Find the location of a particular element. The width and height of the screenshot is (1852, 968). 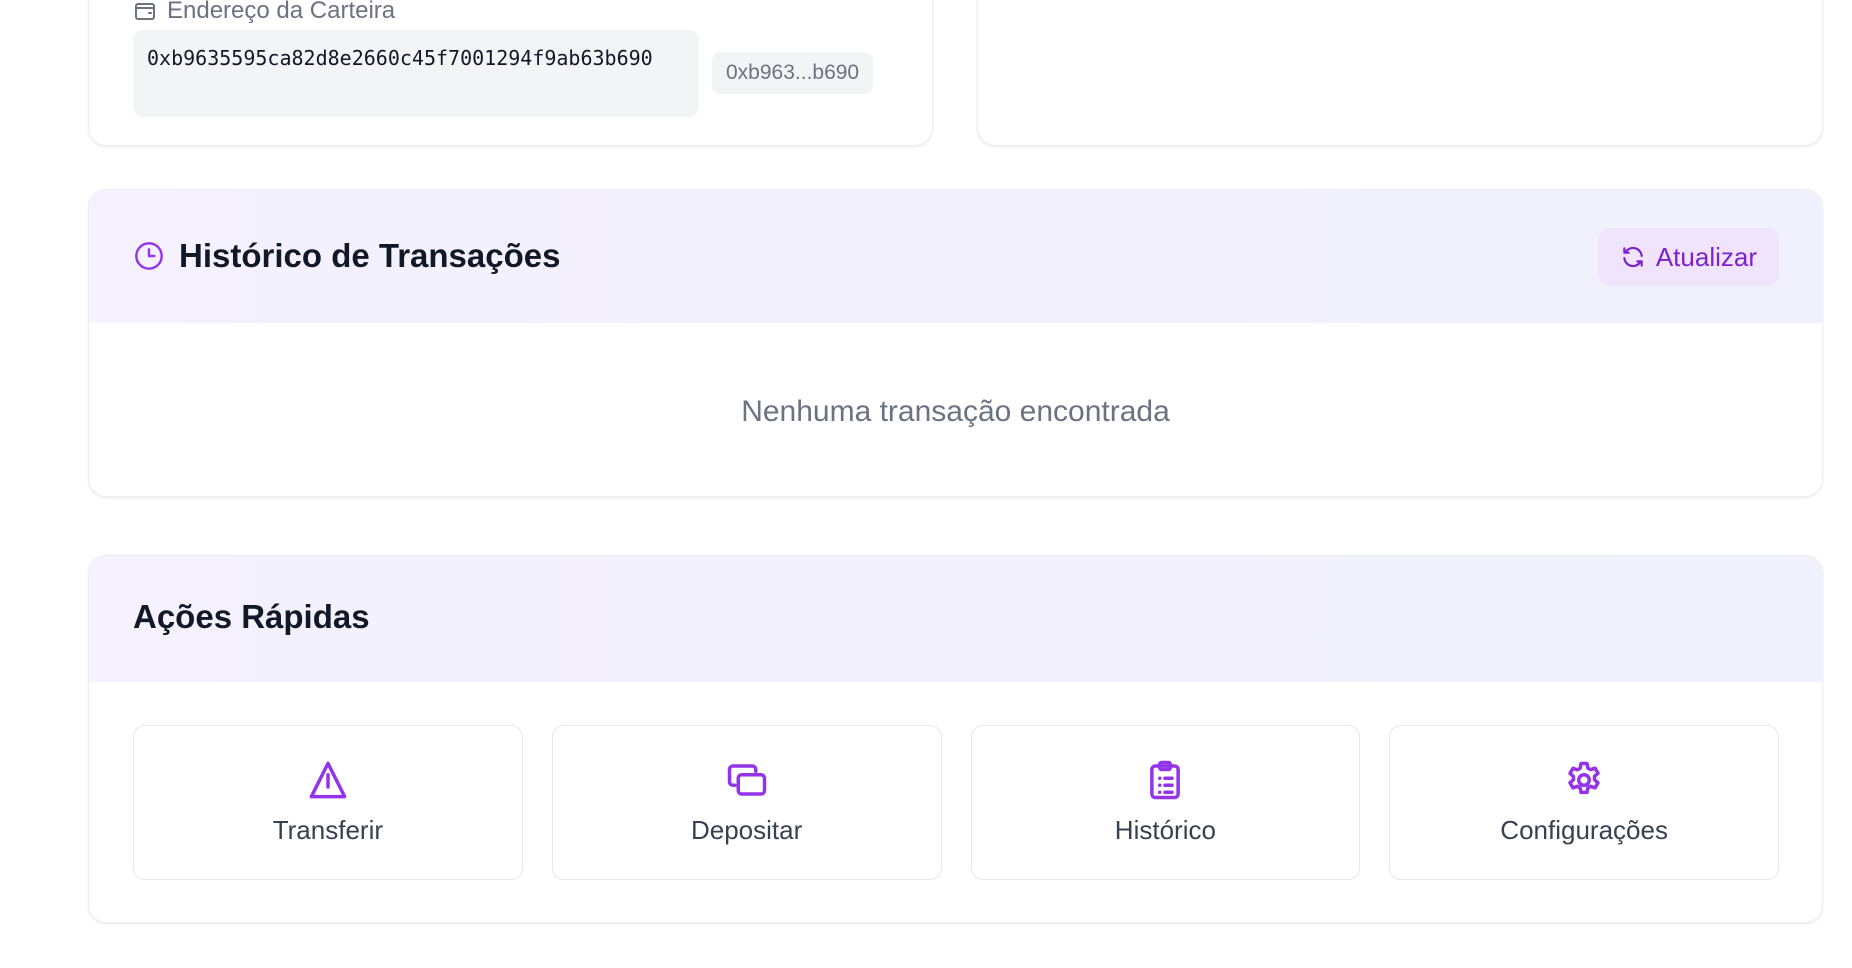

transfer-label: Transferir is located at coordinates (328, 830).